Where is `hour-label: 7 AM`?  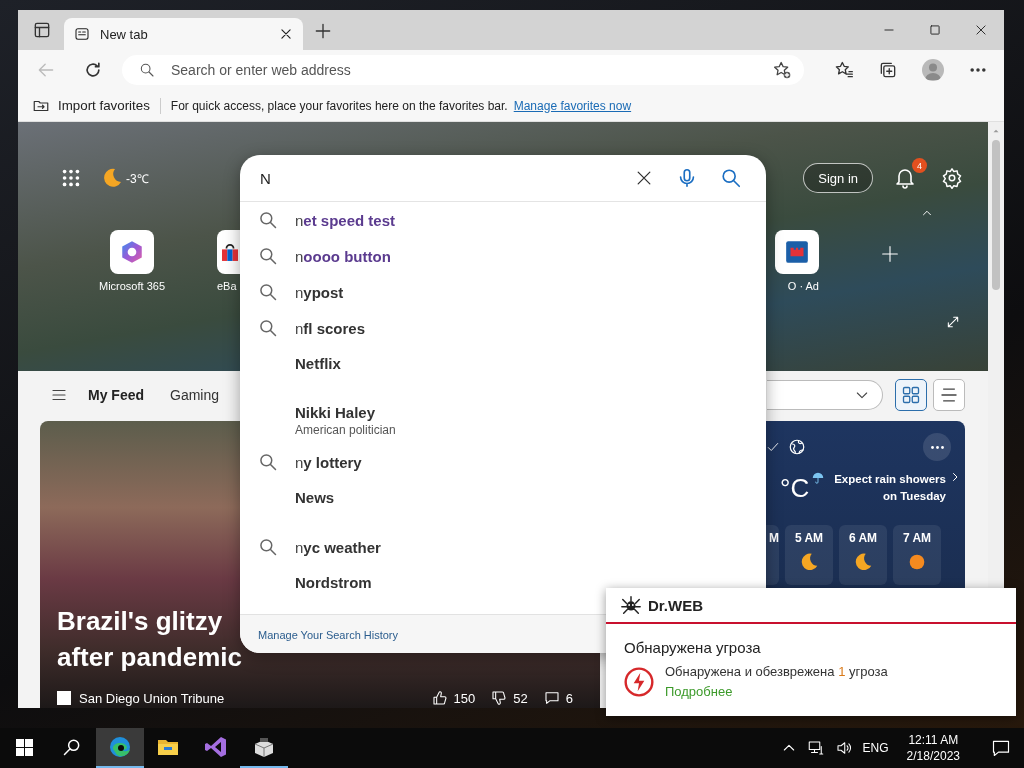
hour-label: 7 AM is located at coordinates (917, 538).